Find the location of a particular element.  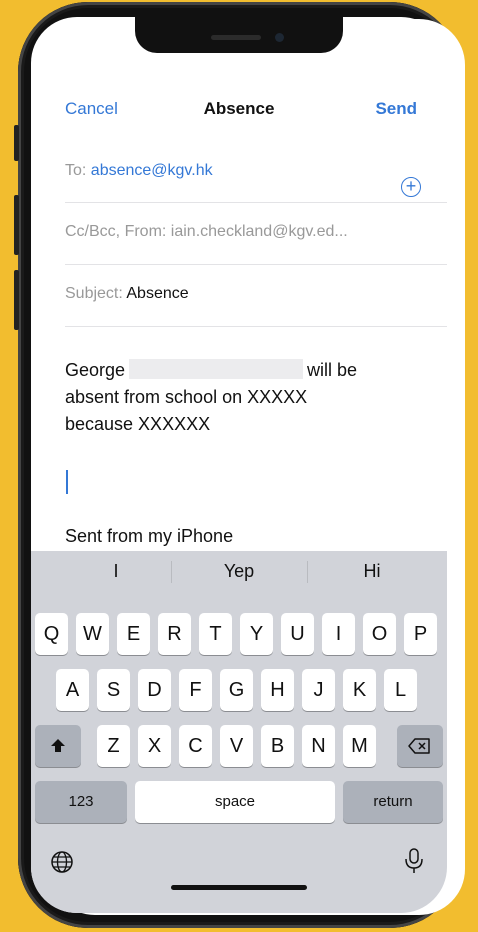

key-w: W is located at coordinates (92, 634).